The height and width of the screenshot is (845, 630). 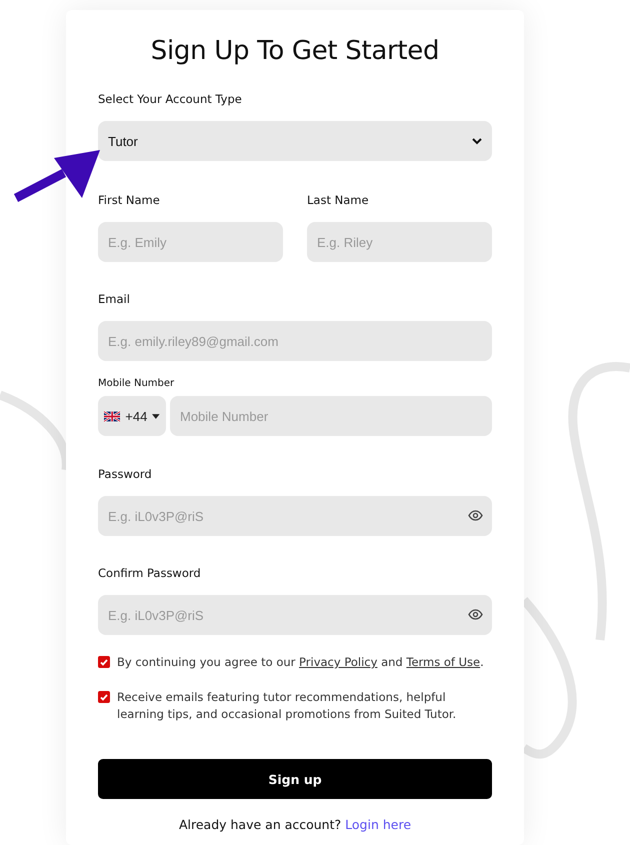 What do you see at coordinates (129, 200) in the screenshot?
I see `field-label: First Name` at bounding box center [129, 200].